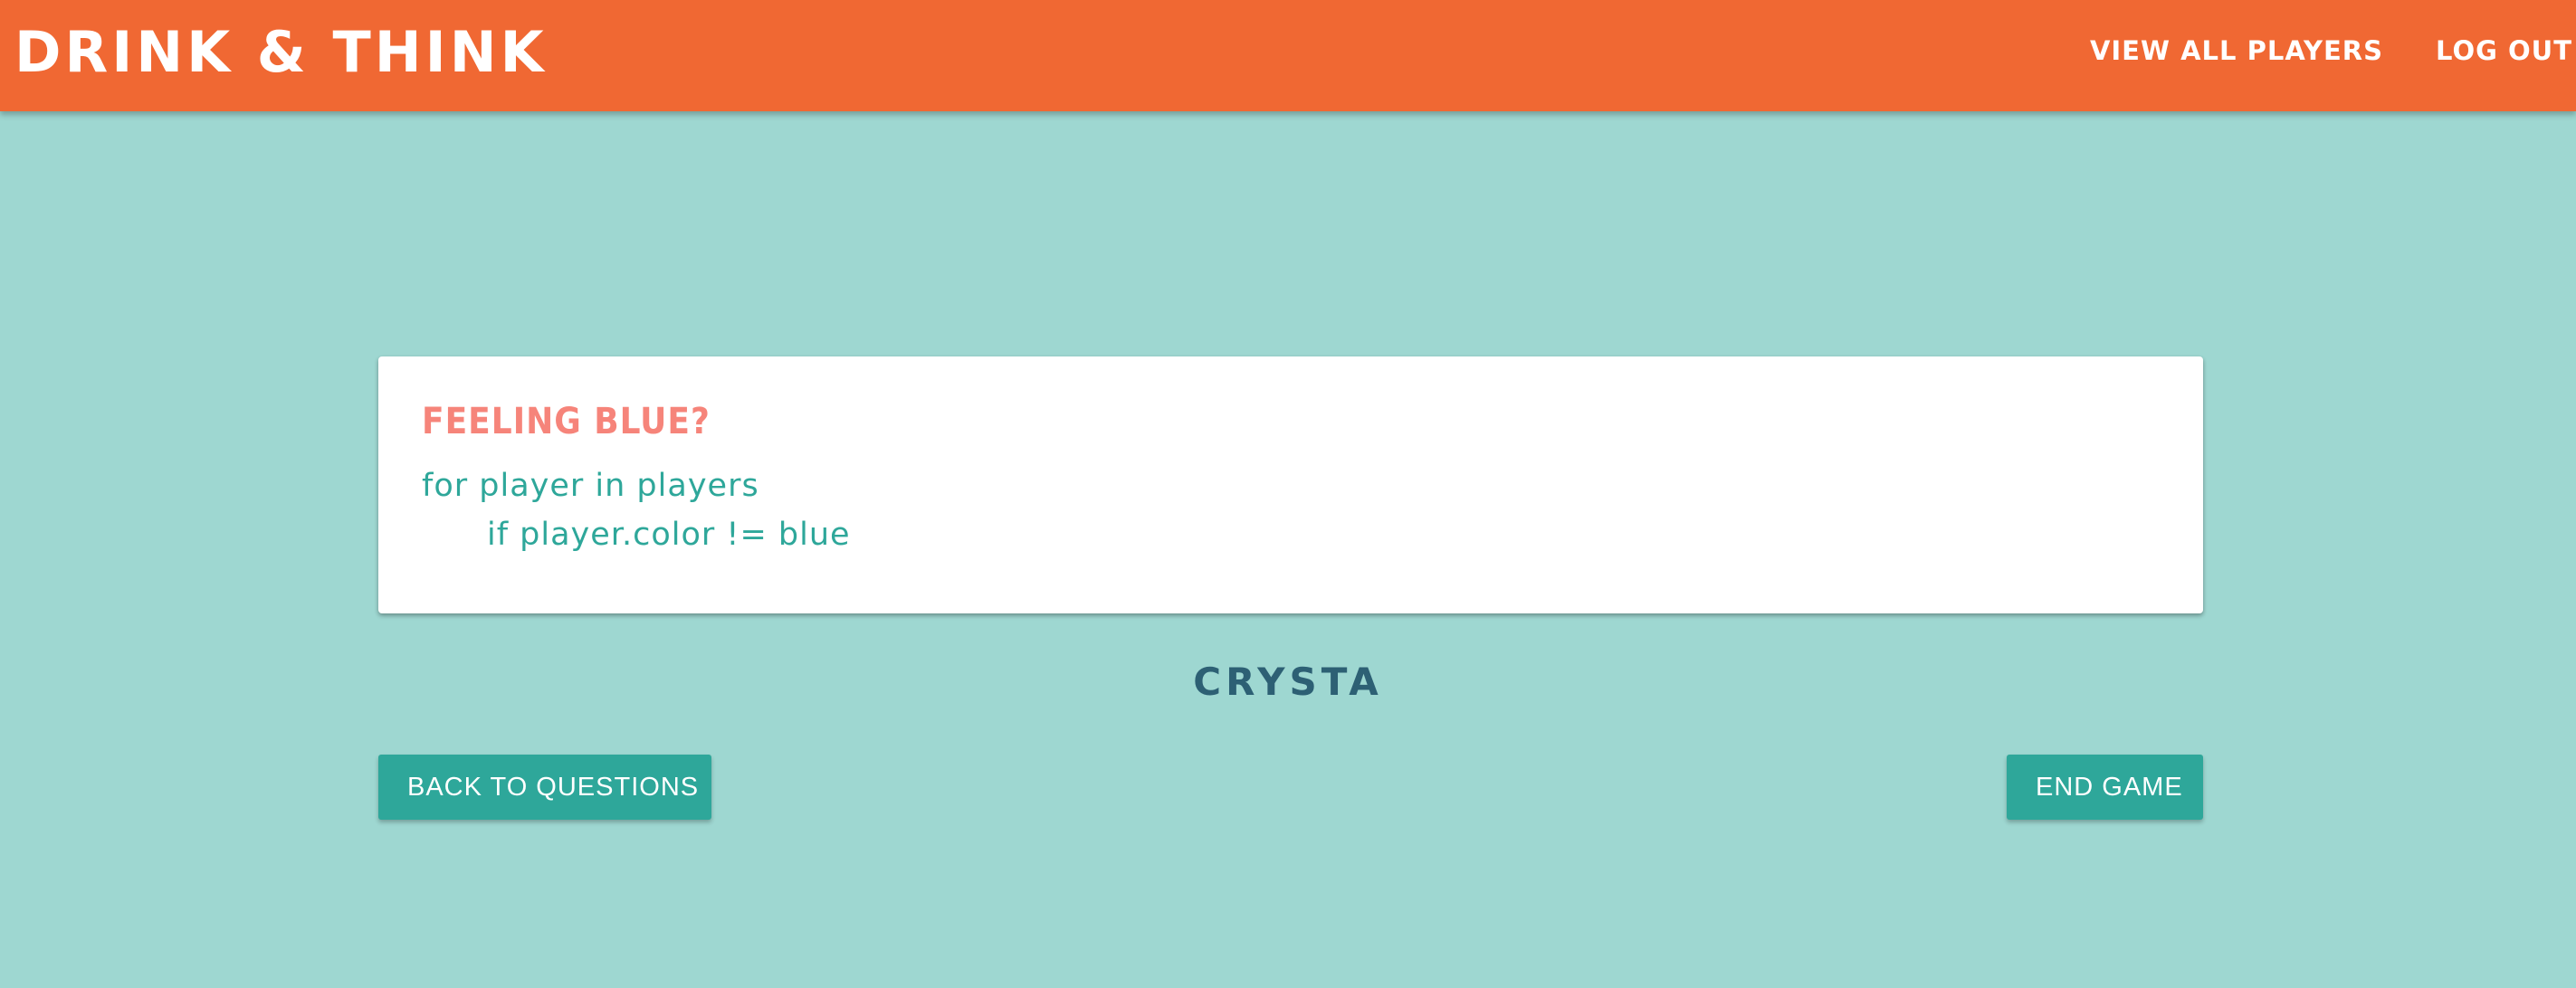  Describe the element at coordinates (1288, 682) in the screenshot. I see `current-player-name: CRYSTA` at that location.